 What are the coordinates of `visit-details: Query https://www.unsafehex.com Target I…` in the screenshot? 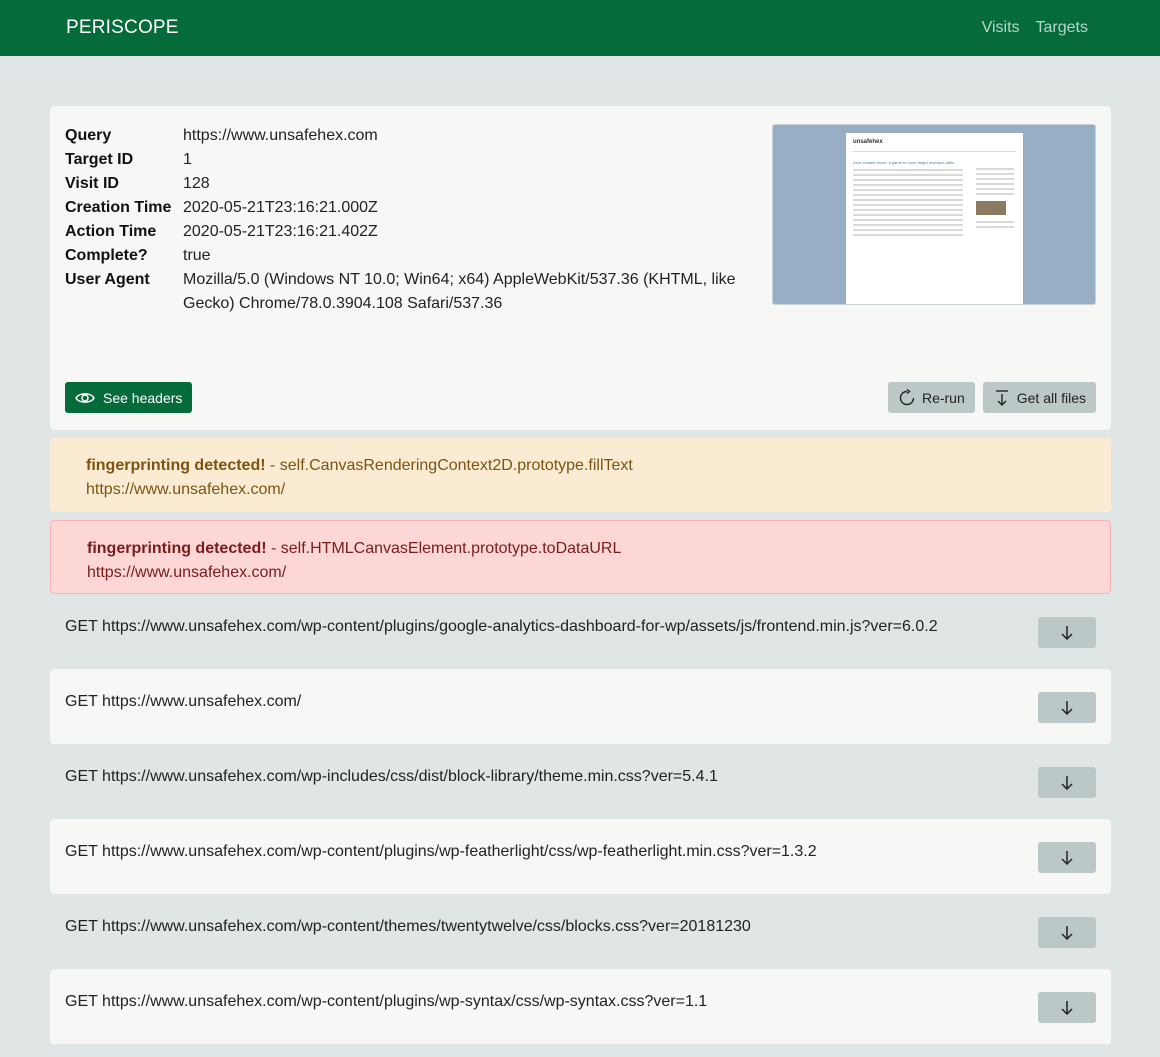 It's located at (405, 220).